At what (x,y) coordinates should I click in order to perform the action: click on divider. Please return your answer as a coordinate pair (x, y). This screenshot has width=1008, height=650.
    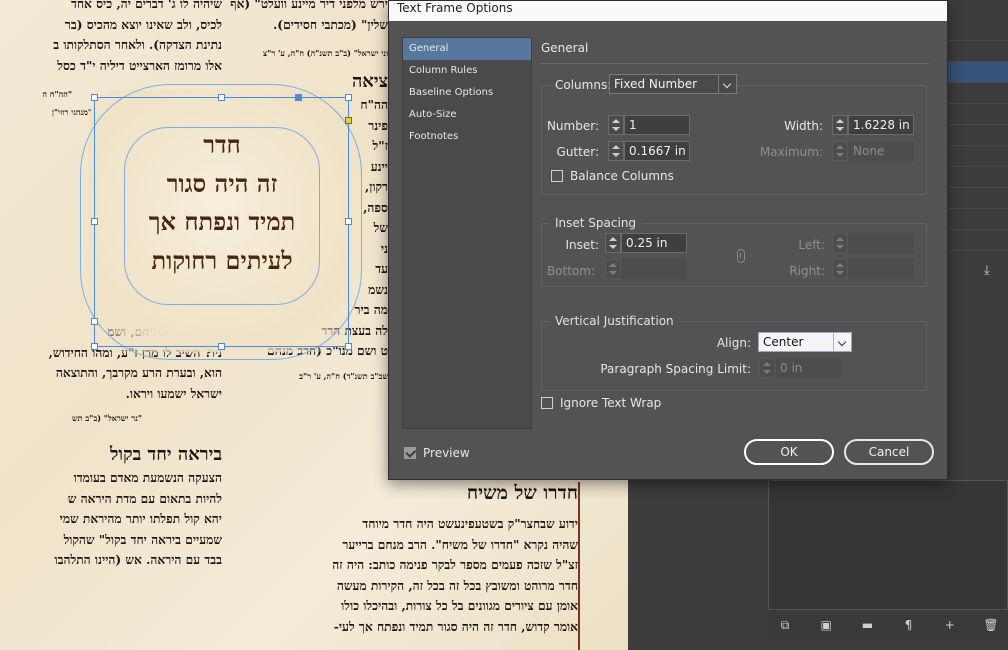
    Looking at the image, I should click on (734, 63).